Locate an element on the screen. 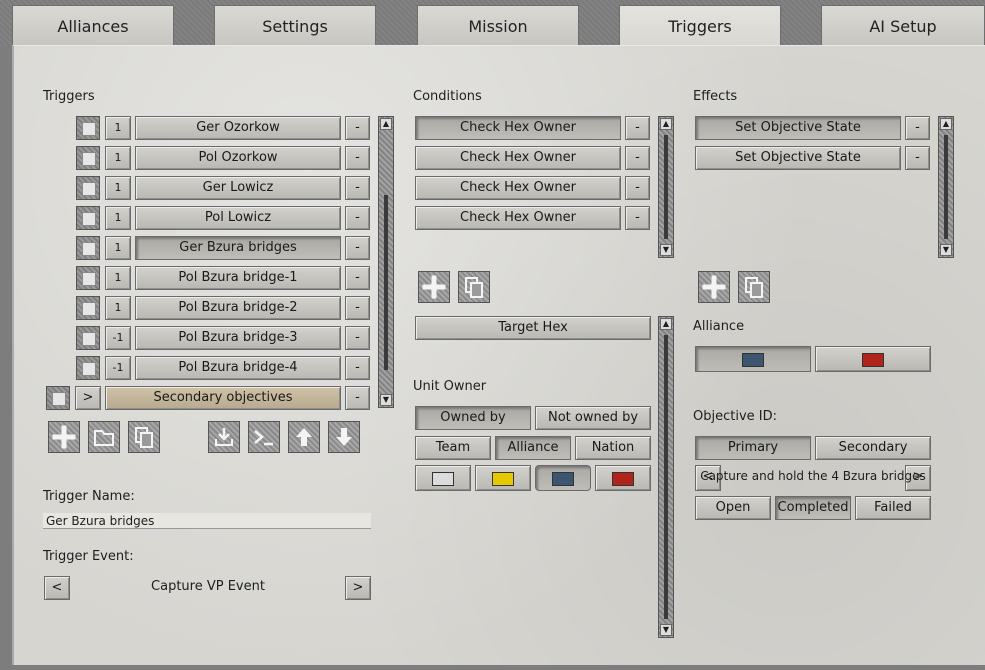 Image resolution: width=985 pixels, height=670 pixels. nation-button: Nation is located at coordinates (613, 448).